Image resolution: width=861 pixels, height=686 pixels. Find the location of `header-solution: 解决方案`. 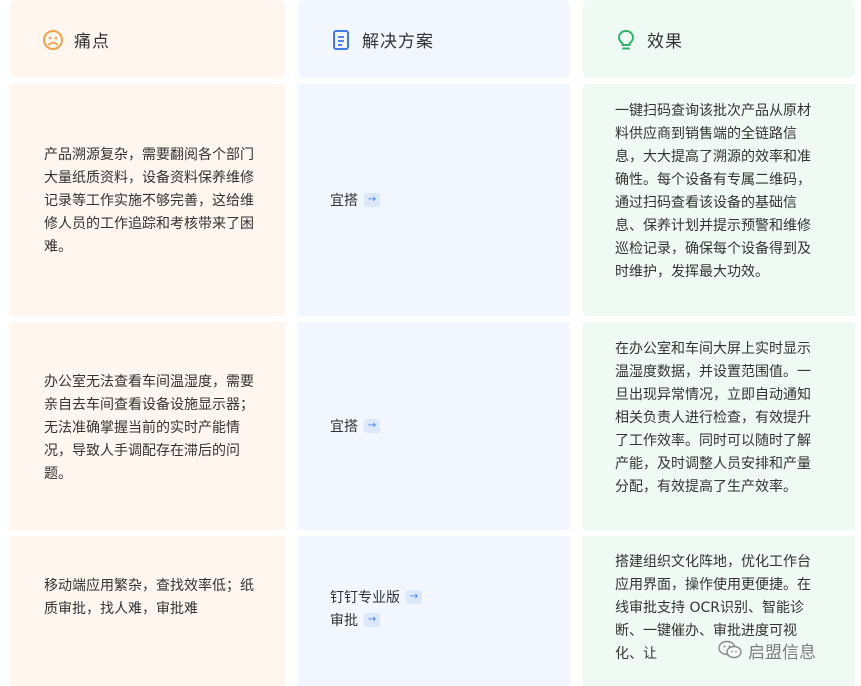

header-solution: 解决方案 is located at coordinates (434, 39).